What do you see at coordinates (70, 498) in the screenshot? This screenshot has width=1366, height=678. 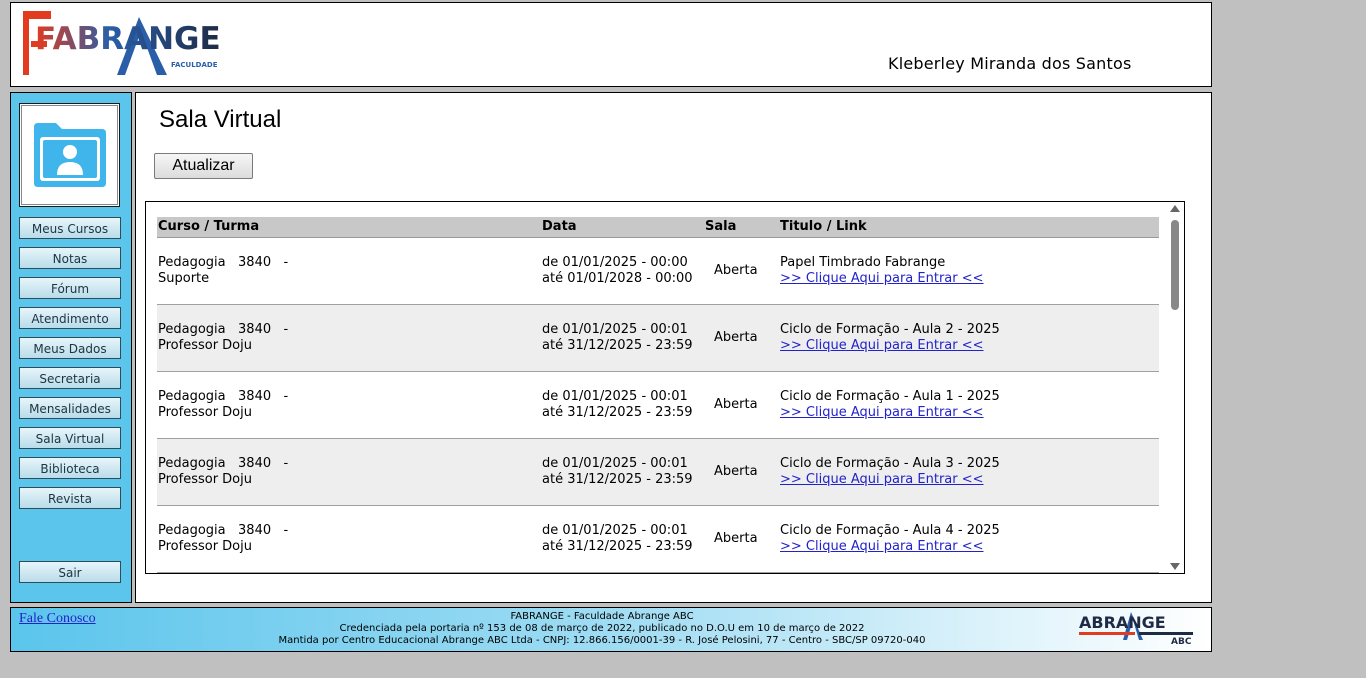 I see `sidebar-item-revista: Revista` at bounding box center [70, 498].